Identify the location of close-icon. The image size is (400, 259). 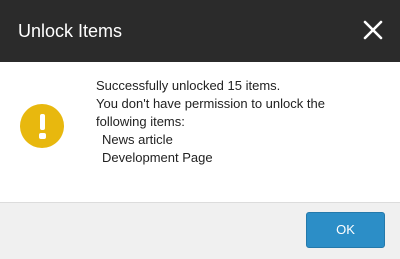
(373, 30).